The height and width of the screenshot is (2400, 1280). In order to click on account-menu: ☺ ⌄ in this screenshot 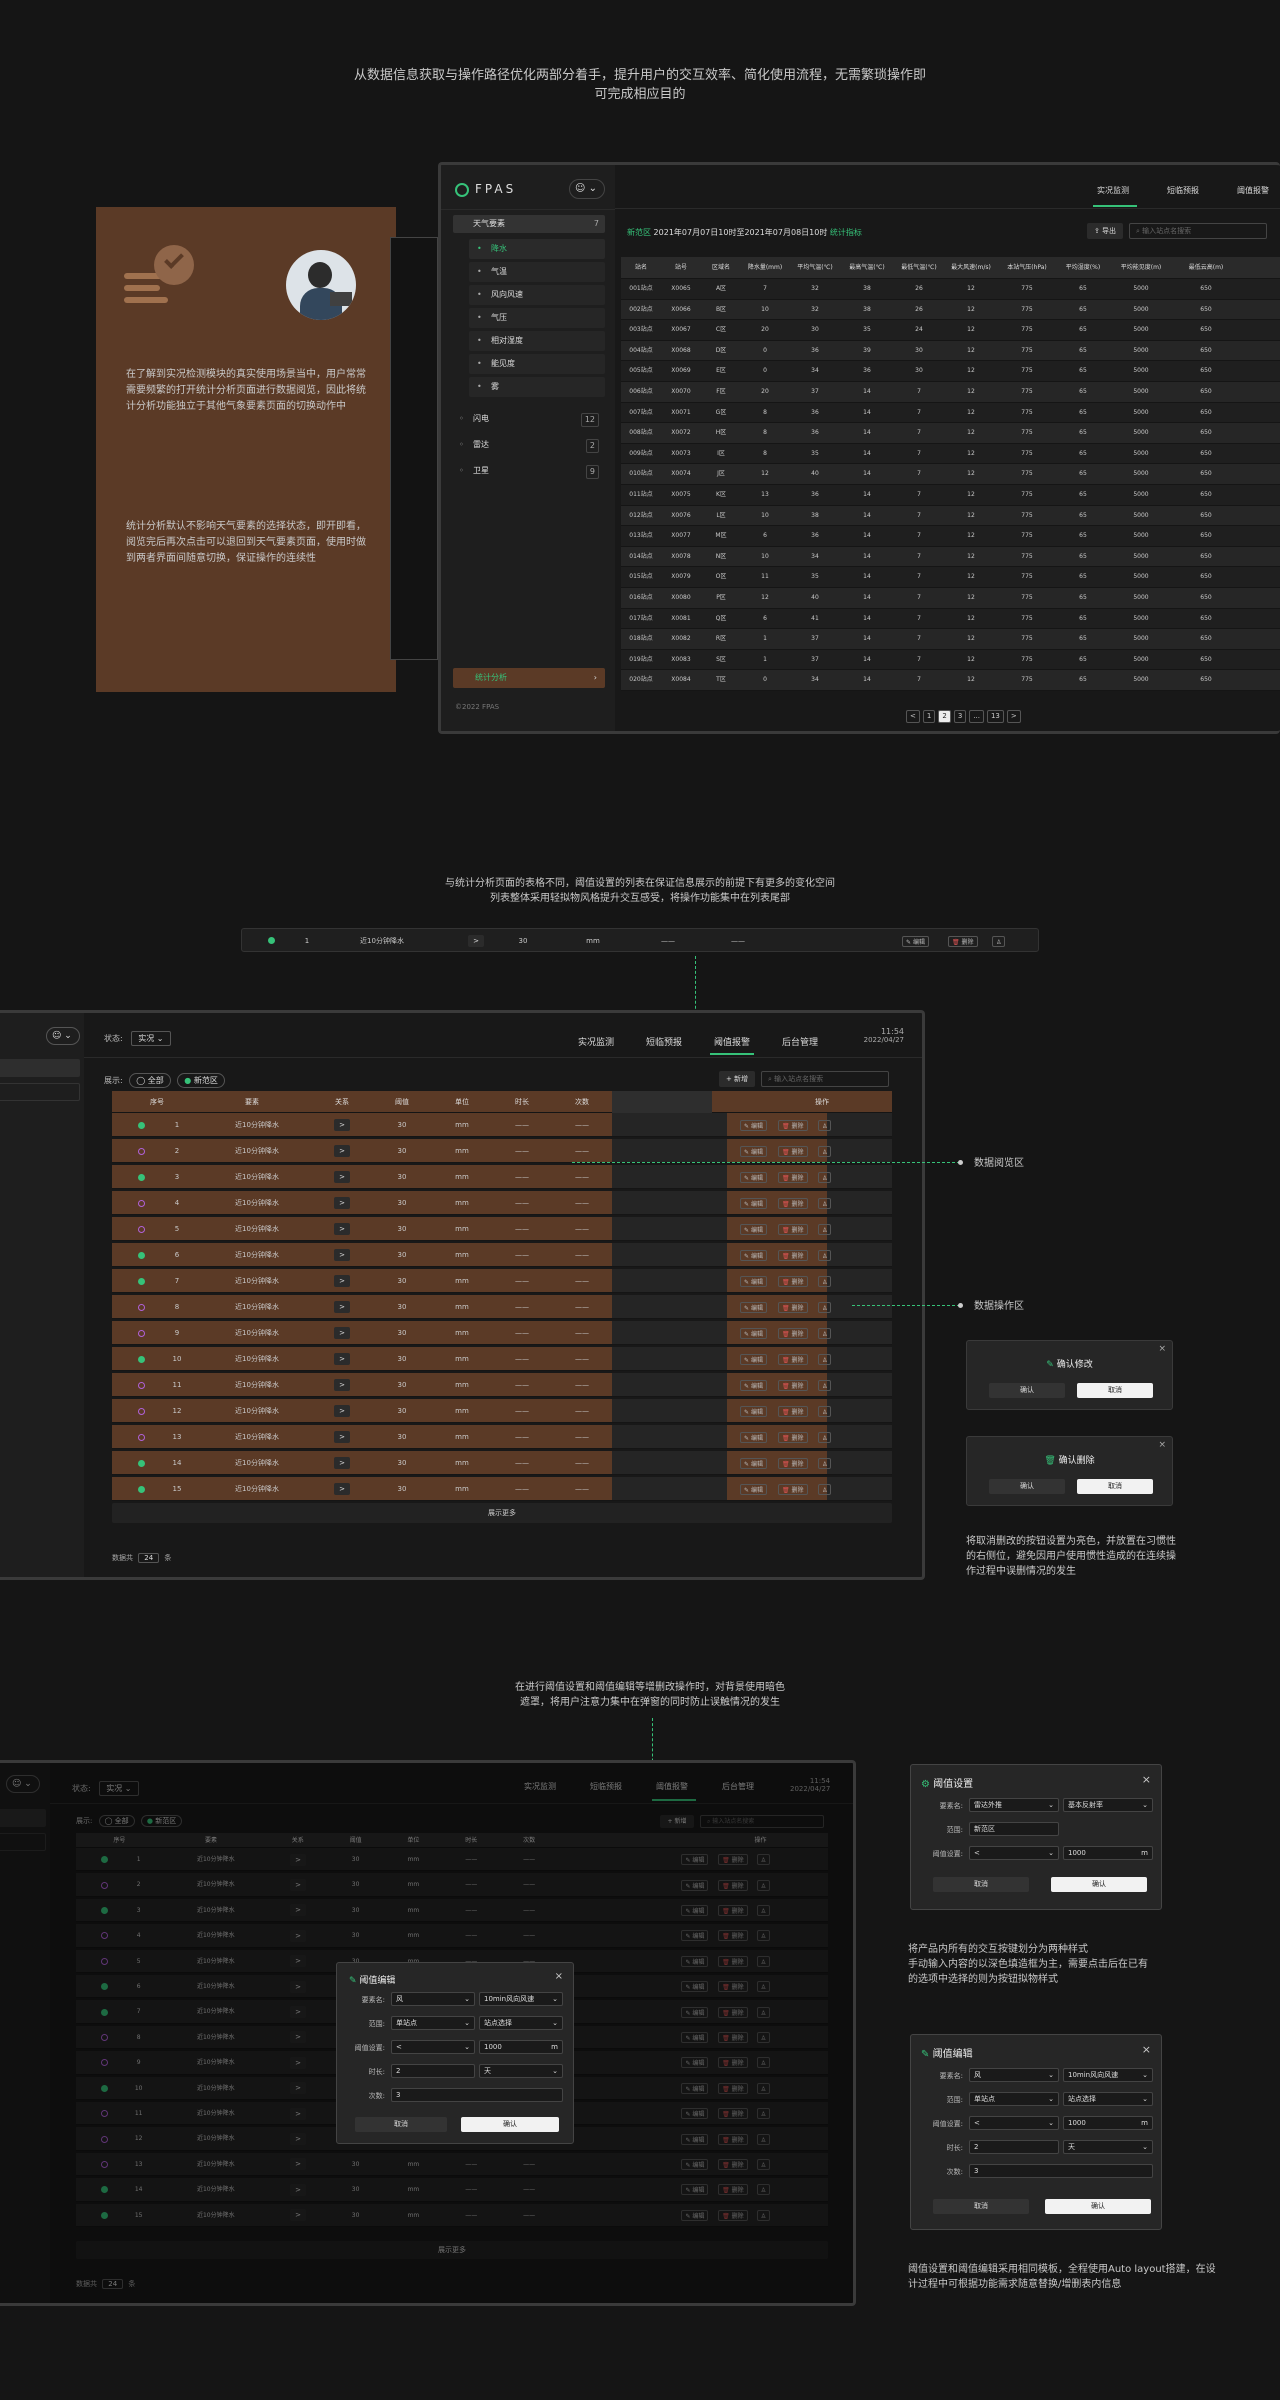, I will do `click(63, 1036)`.